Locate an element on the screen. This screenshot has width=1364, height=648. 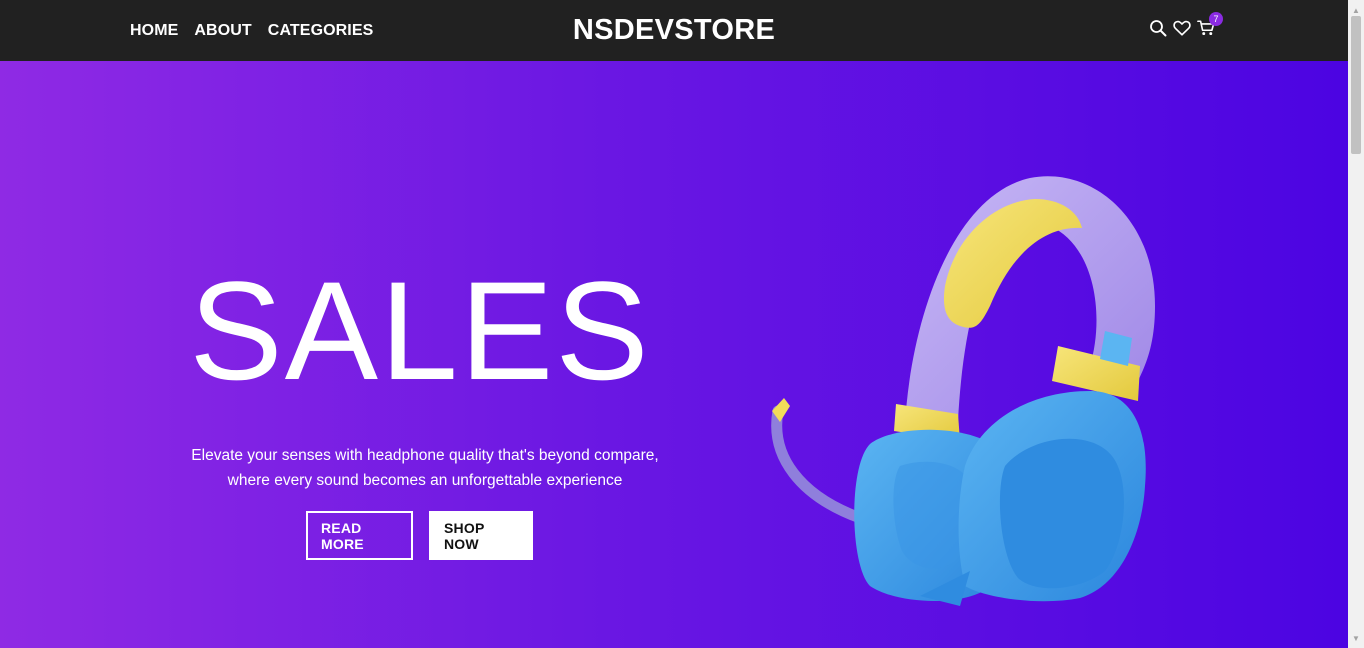
brand-name: NSDEVSTORE is located at coordinates (674, 30).